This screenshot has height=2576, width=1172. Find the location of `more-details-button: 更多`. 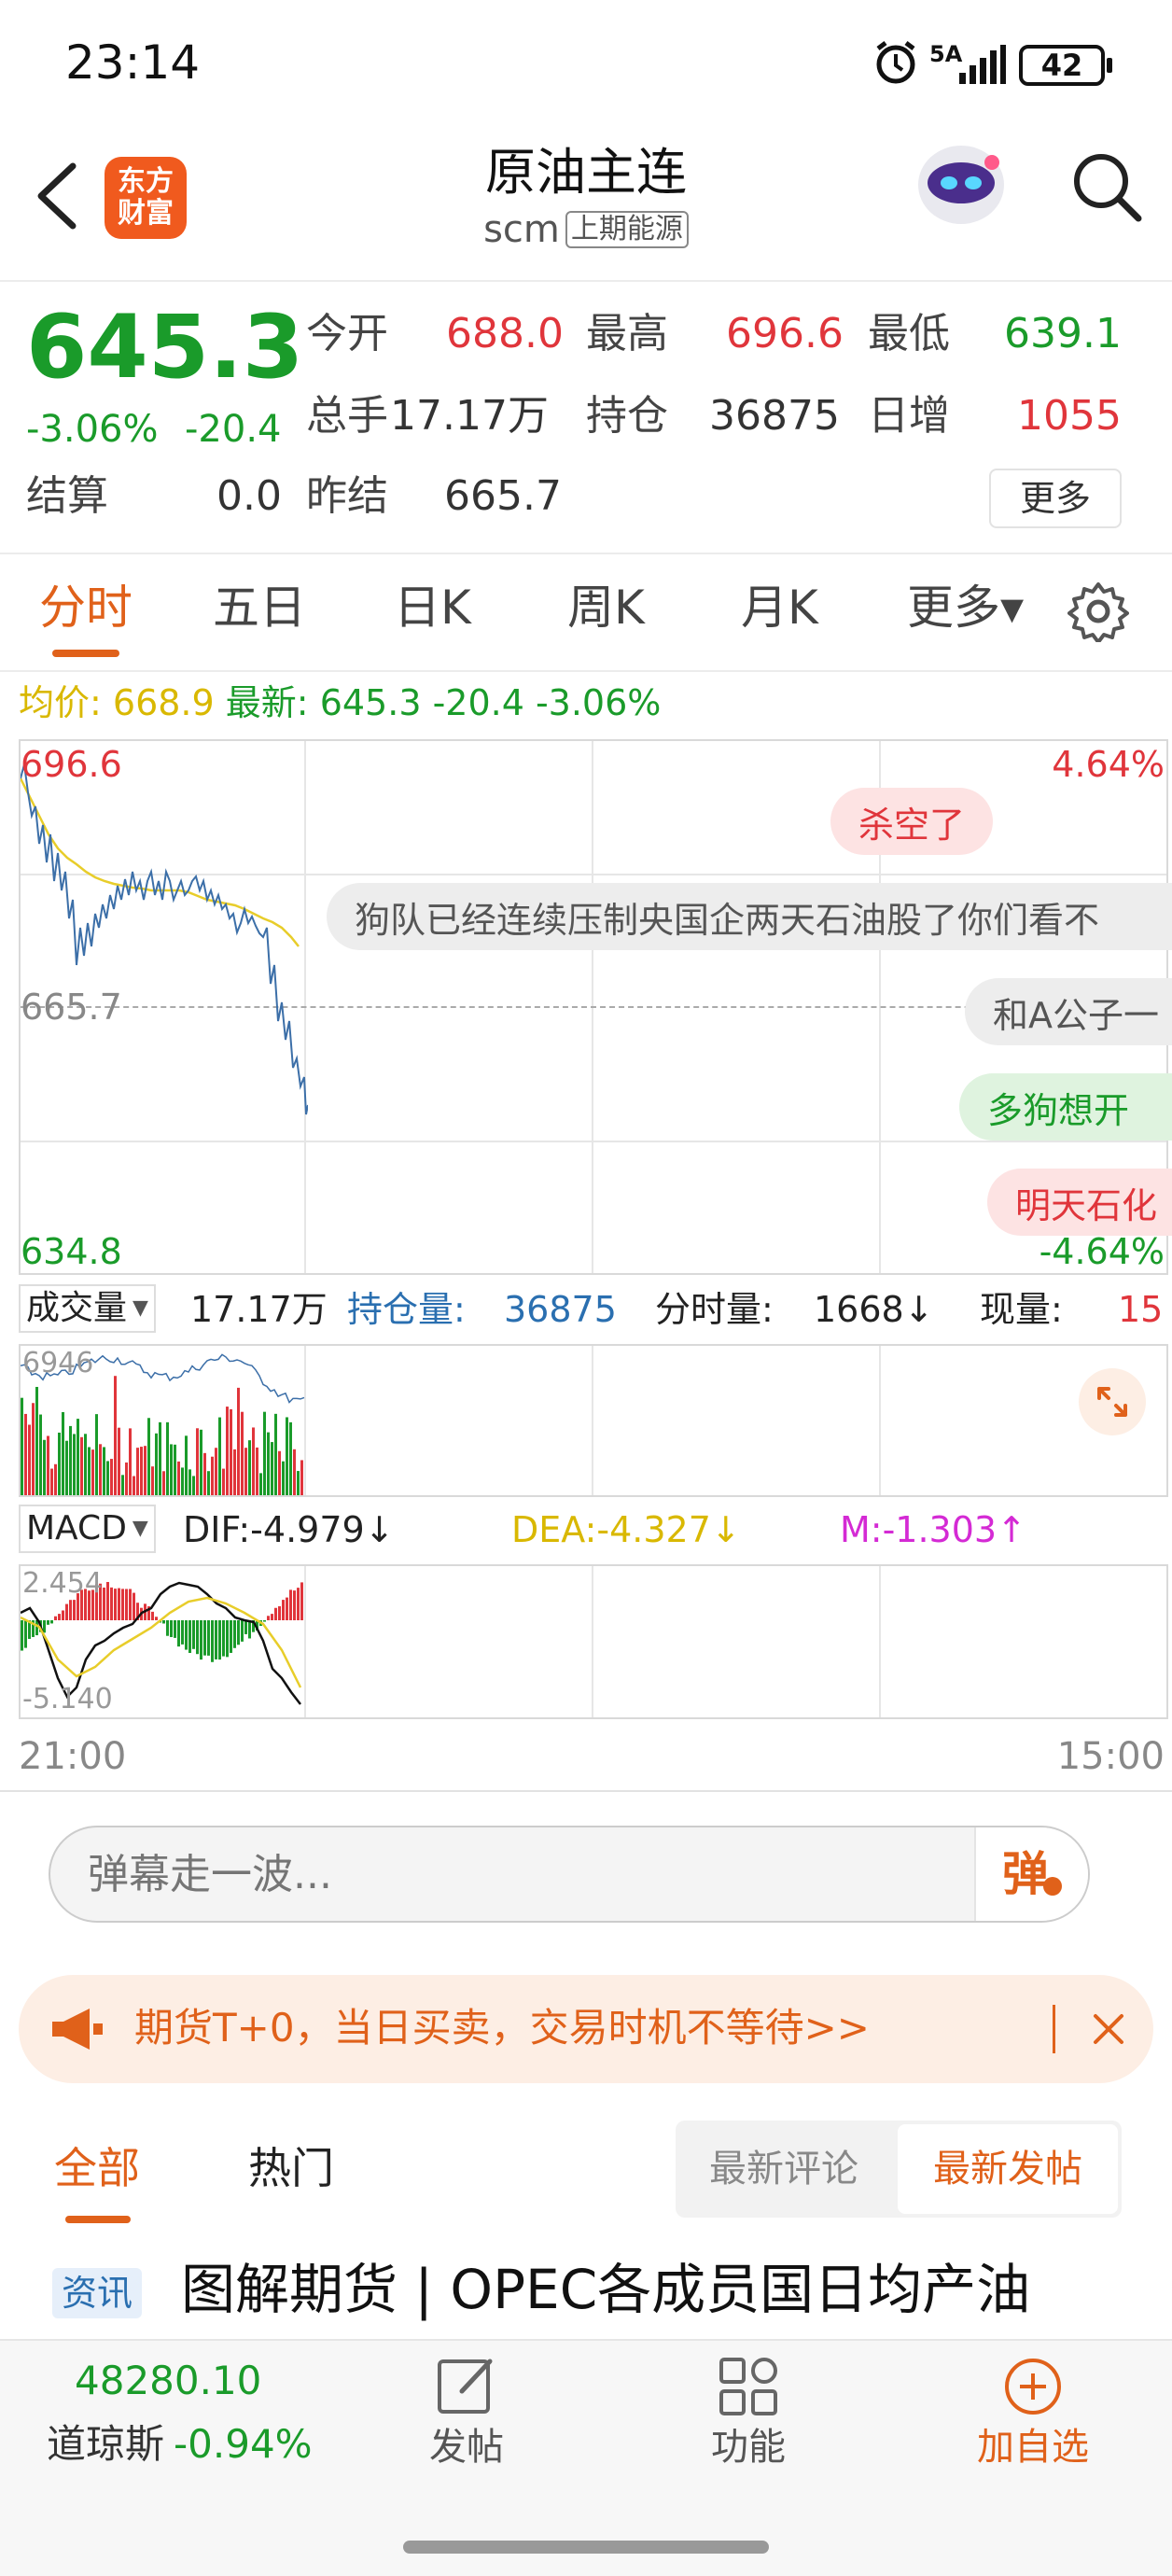

more-details-button: 更多 is located at coordinates (1055, 499).